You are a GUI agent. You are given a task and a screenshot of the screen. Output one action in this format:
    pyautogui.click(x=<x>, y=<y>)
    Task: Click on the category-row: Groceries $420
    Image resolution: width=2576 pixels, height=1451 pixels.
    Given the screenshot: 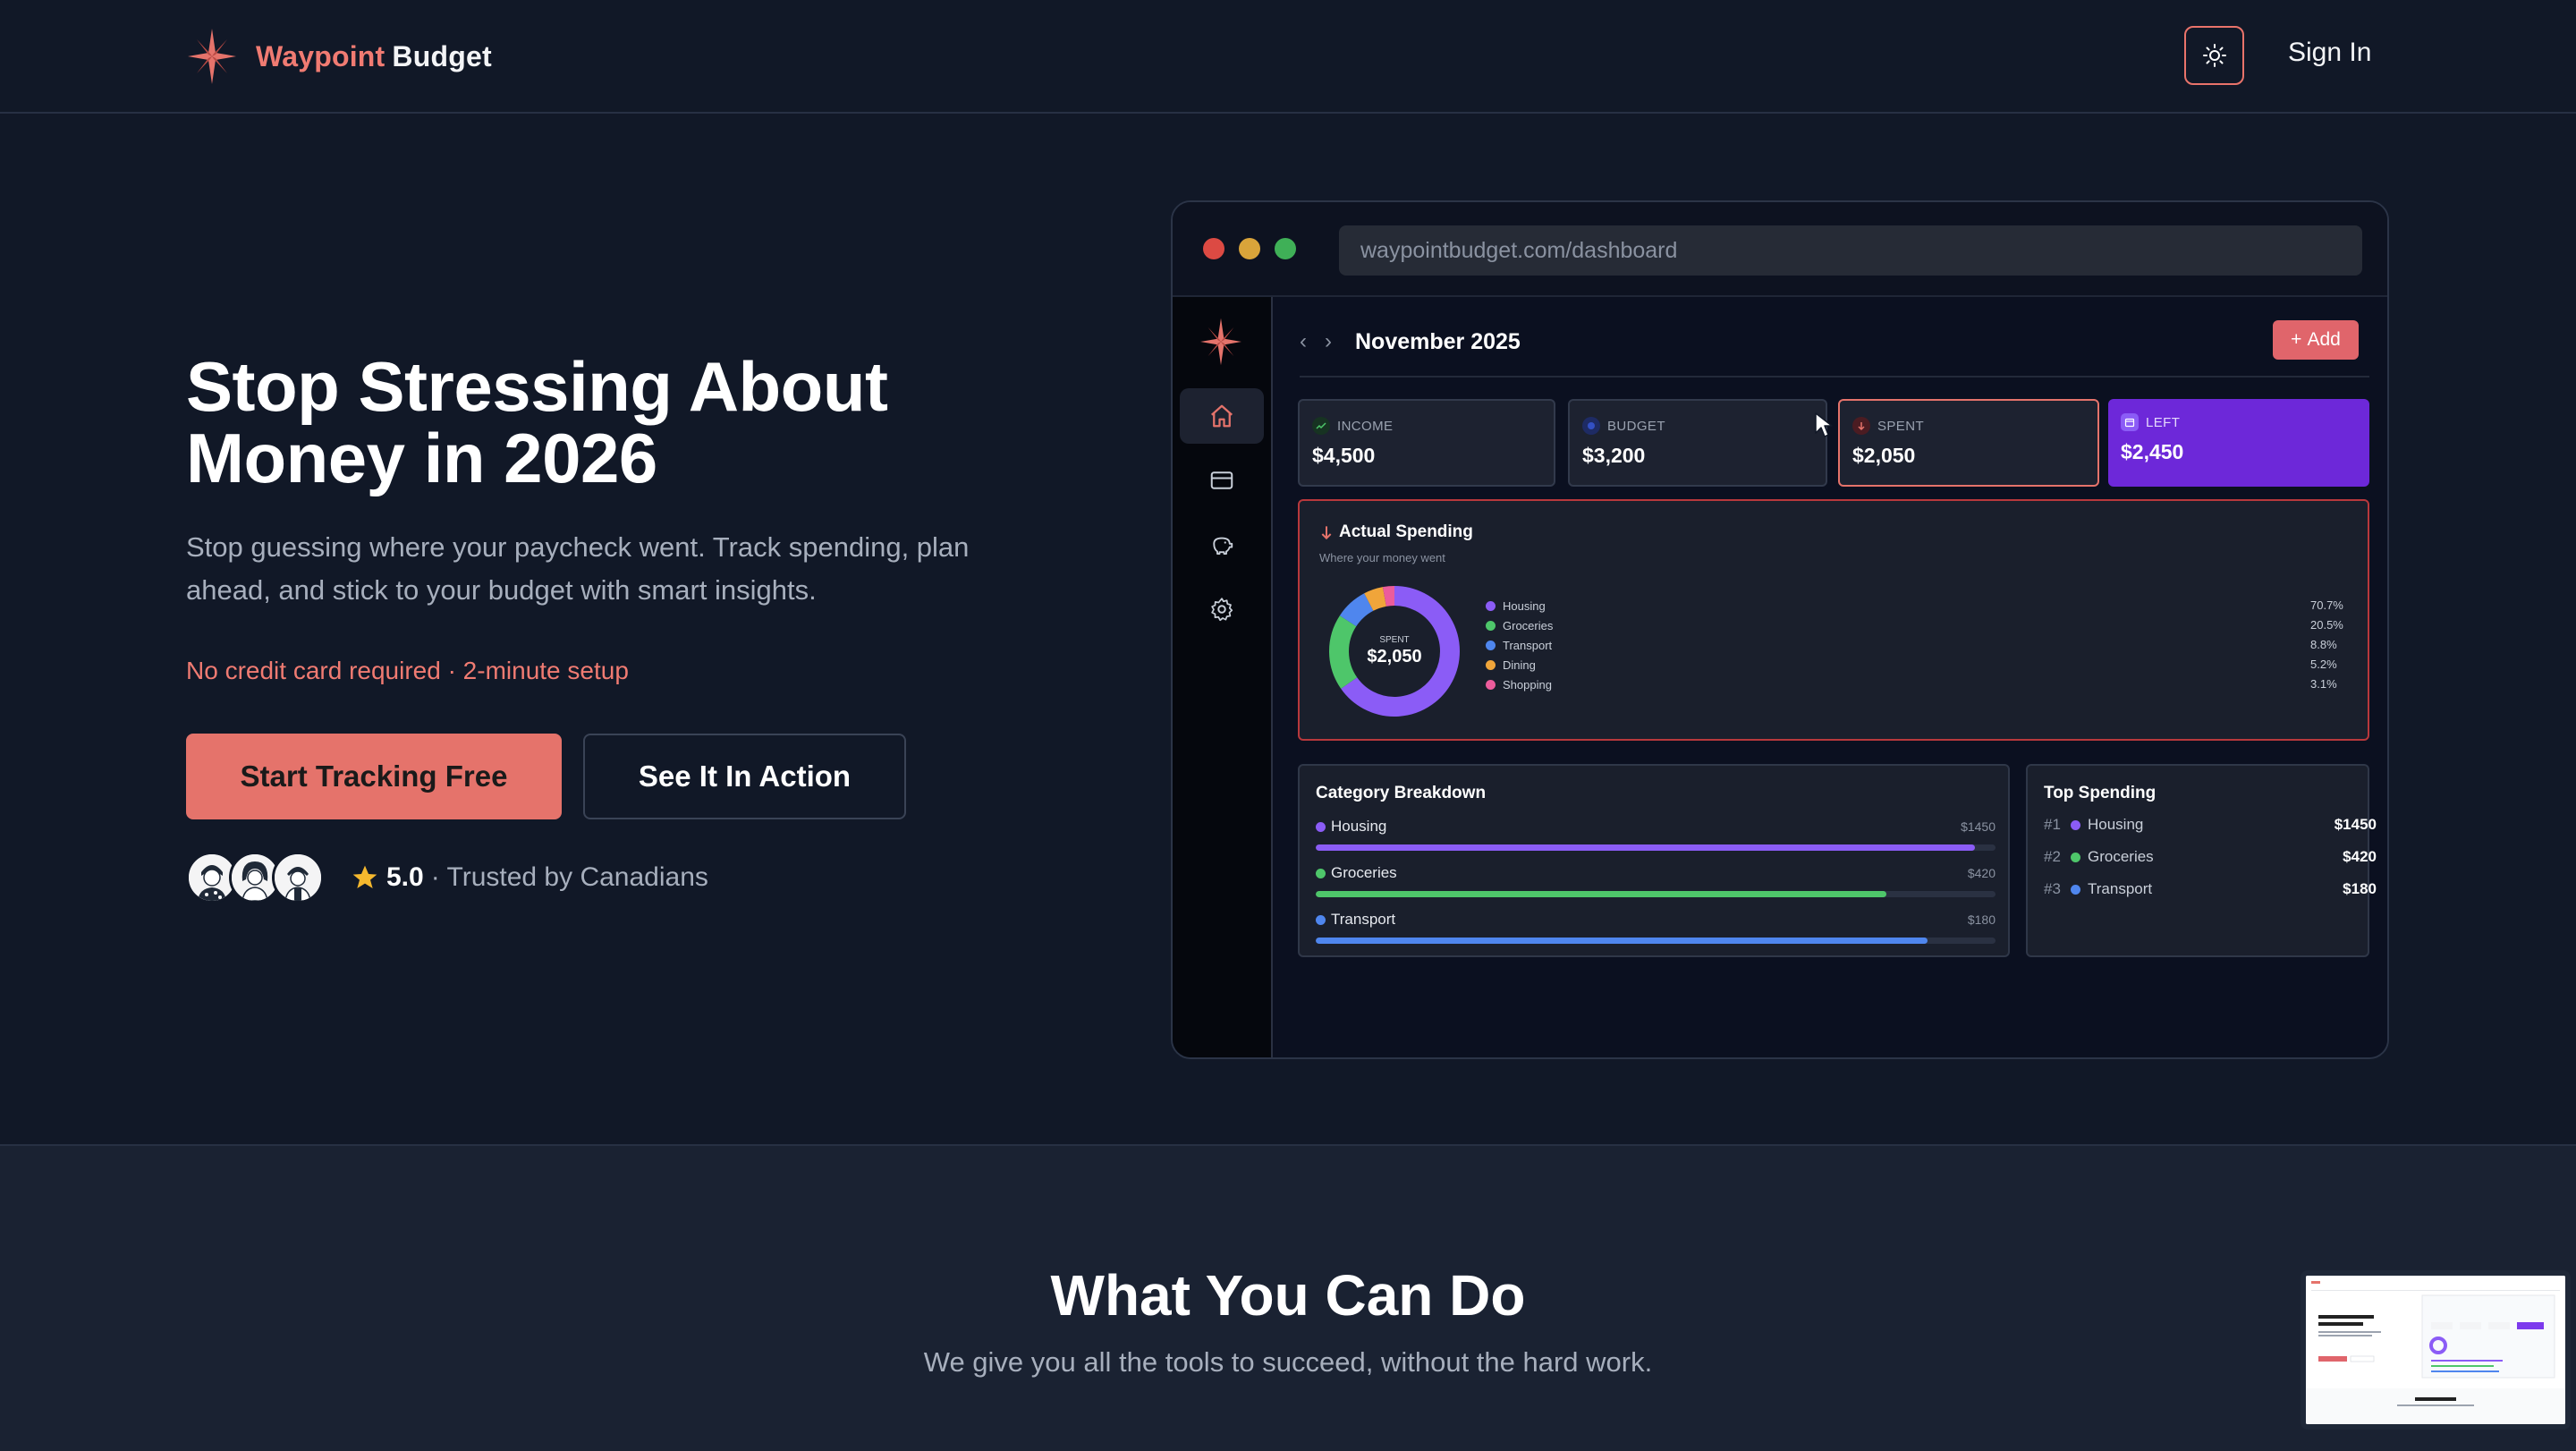 What is the action you would take?
    pyautogui.click(x=1656, y=880)
    